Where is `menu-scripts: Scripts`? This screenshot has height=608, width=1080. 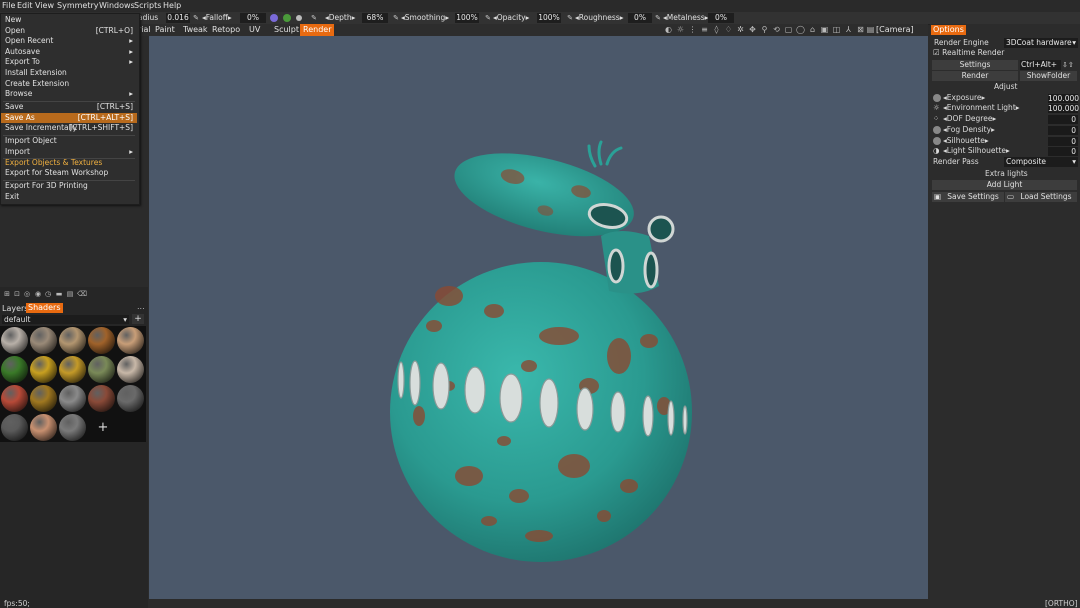 menu-scripts: Scripts is located at coordinates (147, 6).